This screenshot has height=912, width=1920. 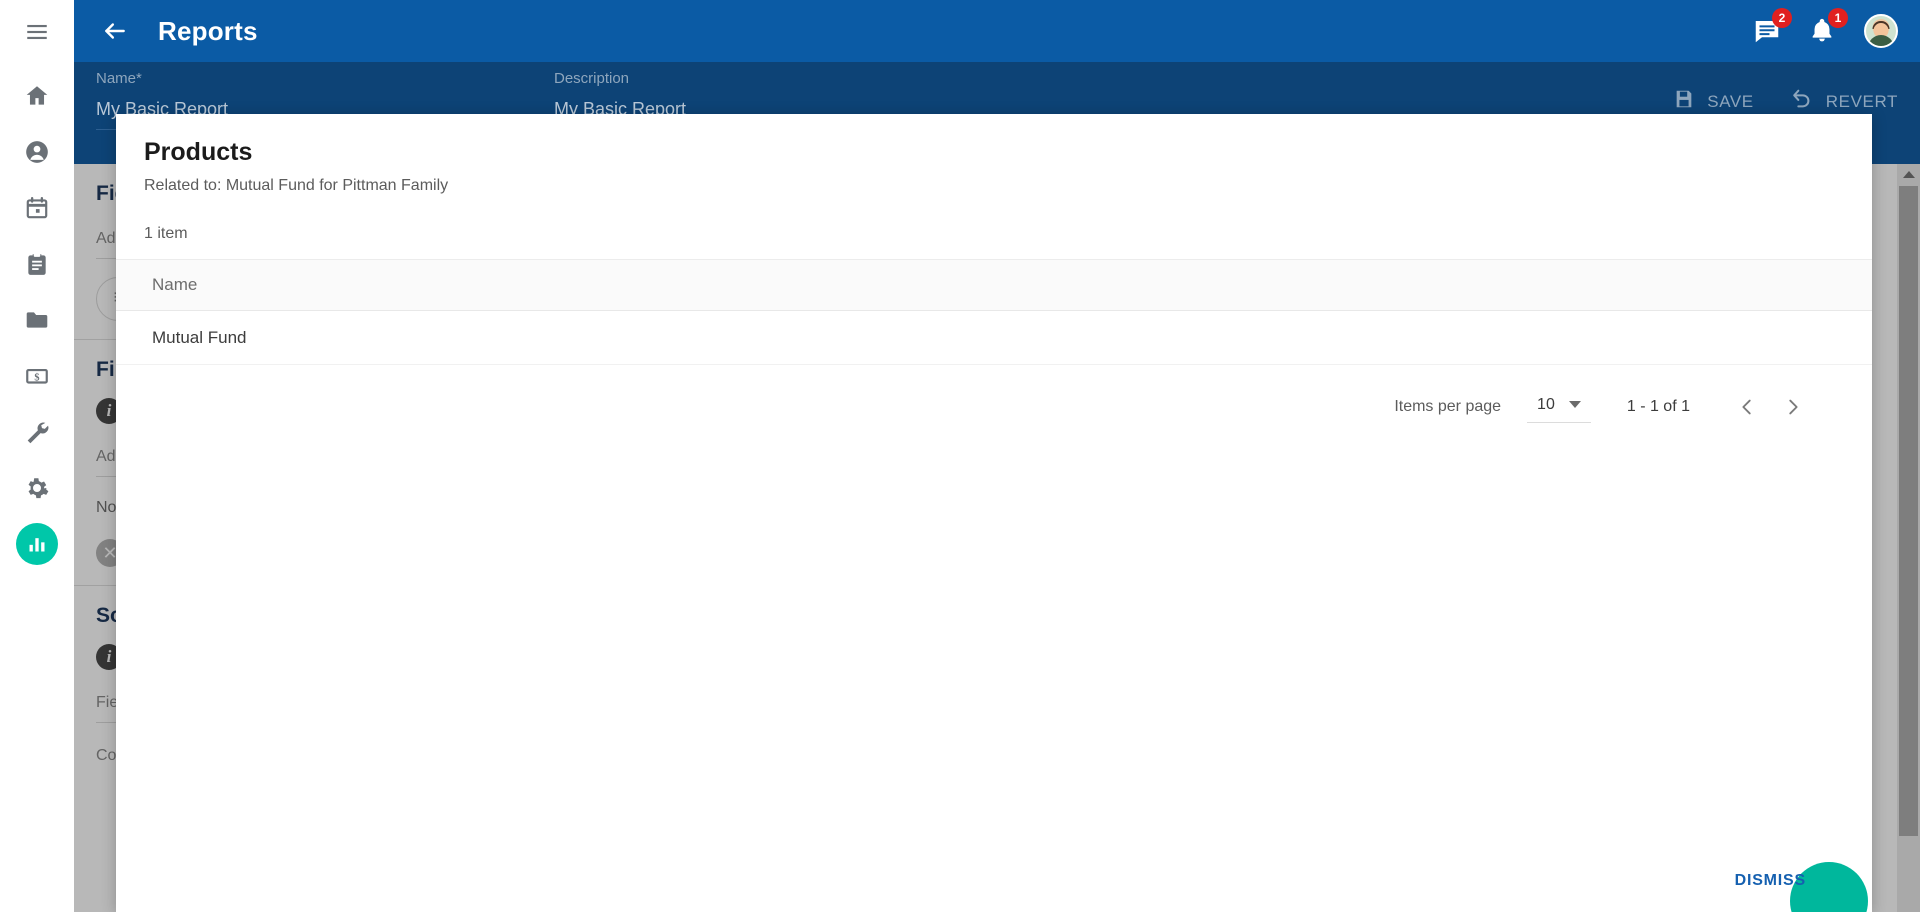 What do you see at coordinates (1881, 31) in the screenshot?
I see `avatar` at bounding box center [1881, 31].